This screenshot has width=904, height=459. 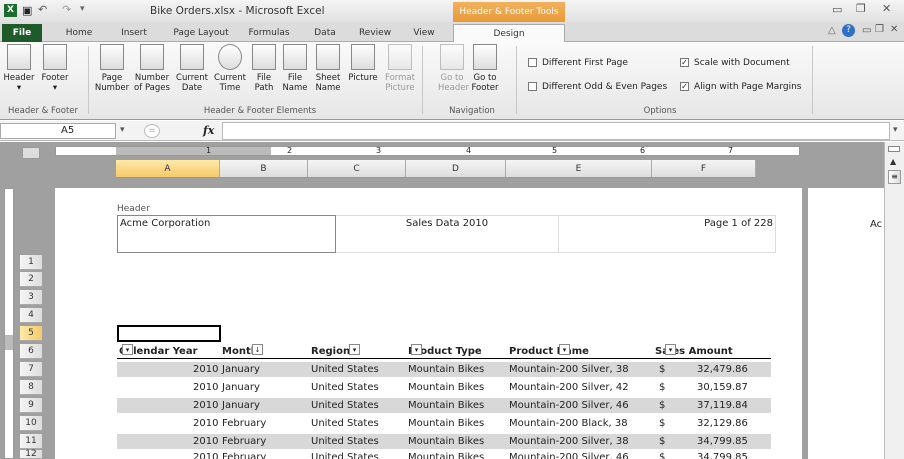 I want to click on file-path-button: File Path, so click(x=264, y=68).